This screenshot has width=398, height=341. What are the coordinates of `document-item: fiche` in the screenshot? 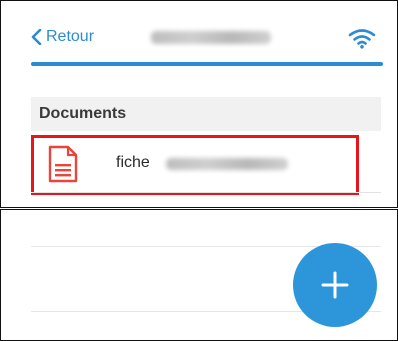 It's located at (195, 165).